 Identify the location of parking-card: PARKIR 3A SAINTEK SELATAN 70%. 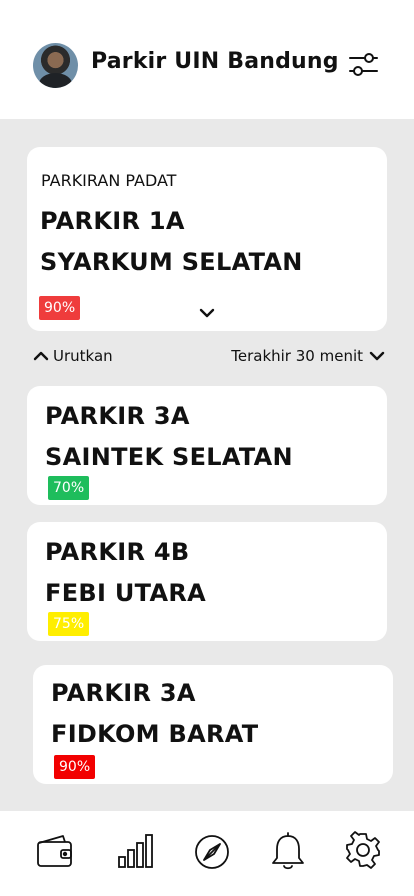
(207, 445).